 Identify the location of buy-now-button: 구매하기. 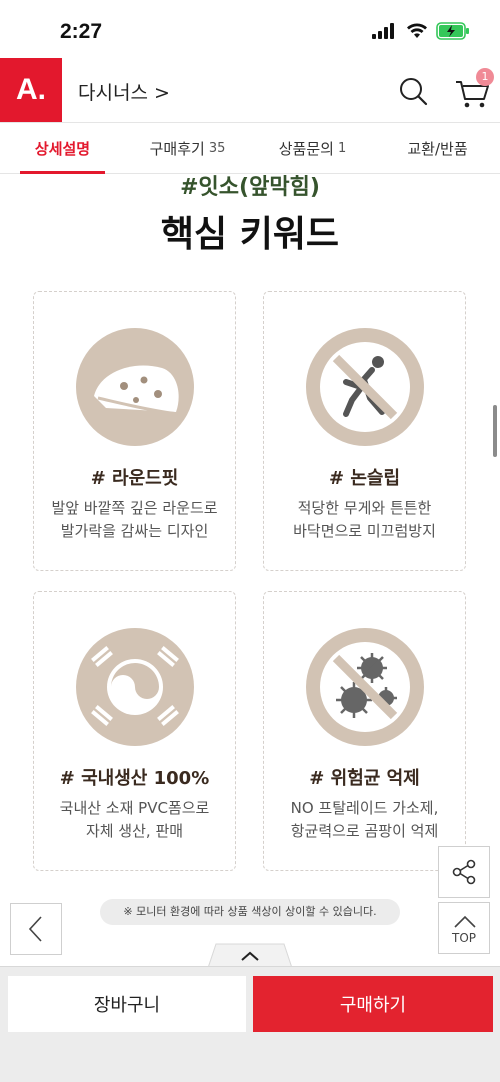
(373, 1004).